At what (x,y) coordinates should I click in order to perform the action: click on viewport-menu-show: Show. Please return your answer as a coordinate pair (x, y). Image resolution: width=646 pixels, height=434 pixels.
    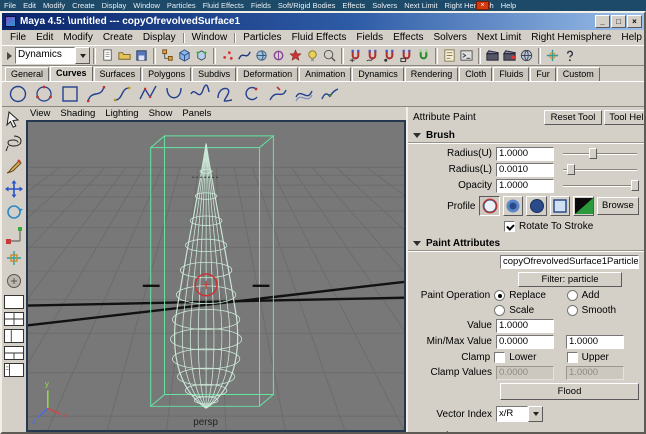
    Looking at the image, I should click on (164, 113).